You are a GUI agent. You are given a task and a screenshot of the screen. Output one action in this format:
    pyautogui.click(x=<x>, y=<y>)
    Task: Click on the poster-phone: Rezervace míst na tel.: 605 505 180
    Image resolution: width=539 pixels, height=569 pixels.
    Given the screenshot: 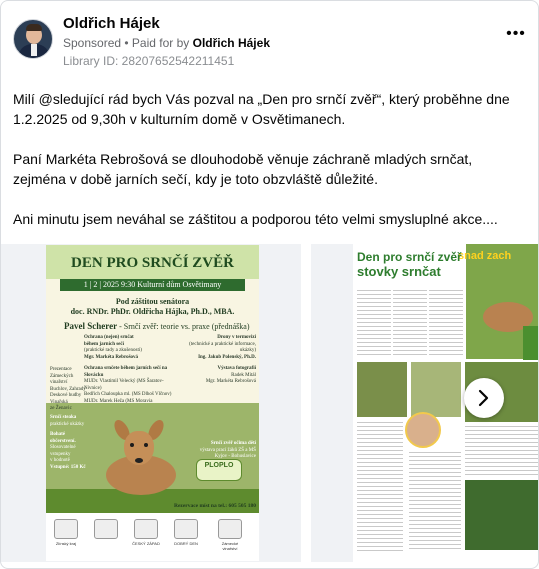 What is the action you would take?
    pyautogui.click(x=214, y=506)
    